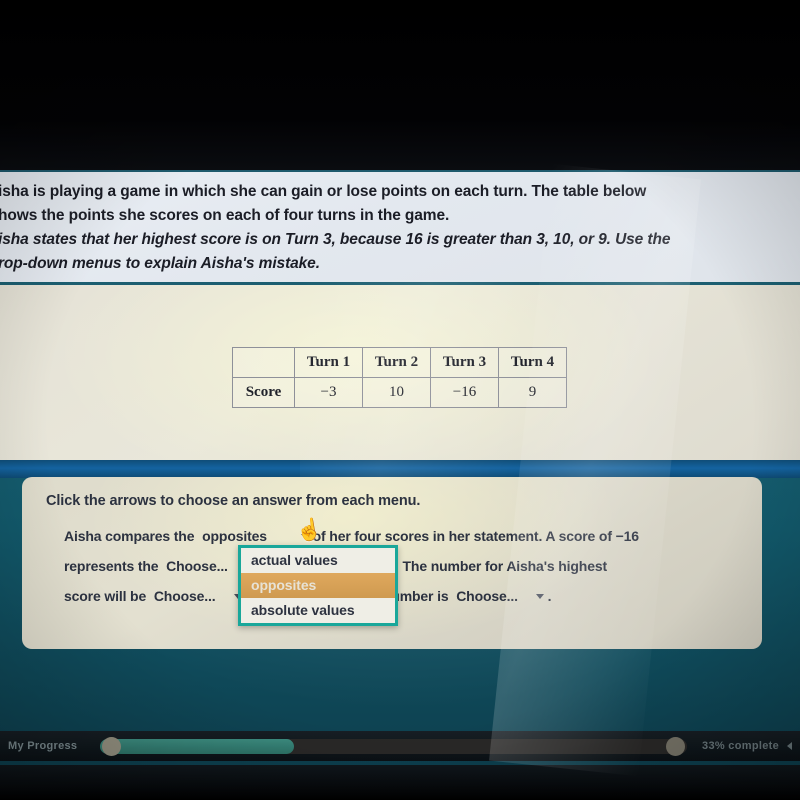  I want to click on pointing-hand-cursor: ☝, so click(309, 530).